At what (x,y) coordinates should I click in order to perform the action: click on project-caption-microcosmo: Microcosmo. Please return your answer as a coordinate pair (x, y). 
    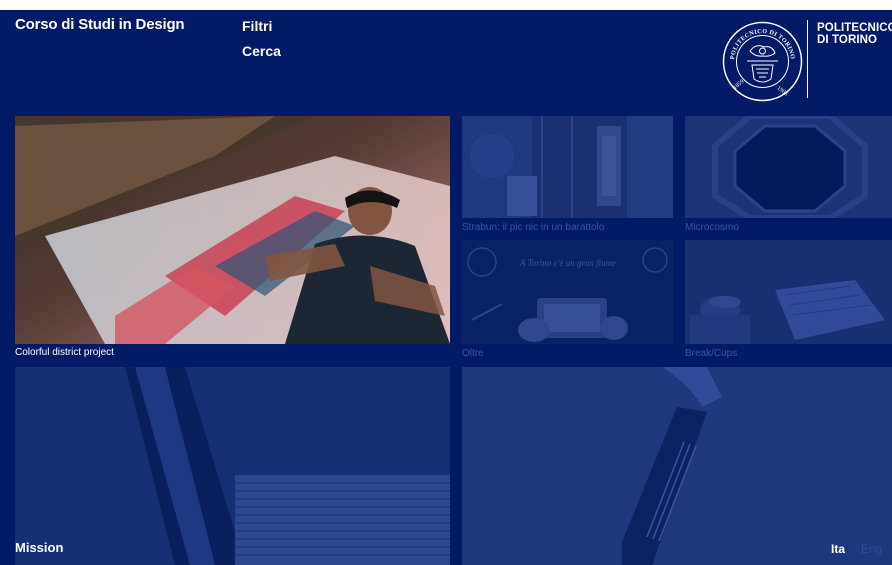
    Looking at the image, I should click on (712, 227).